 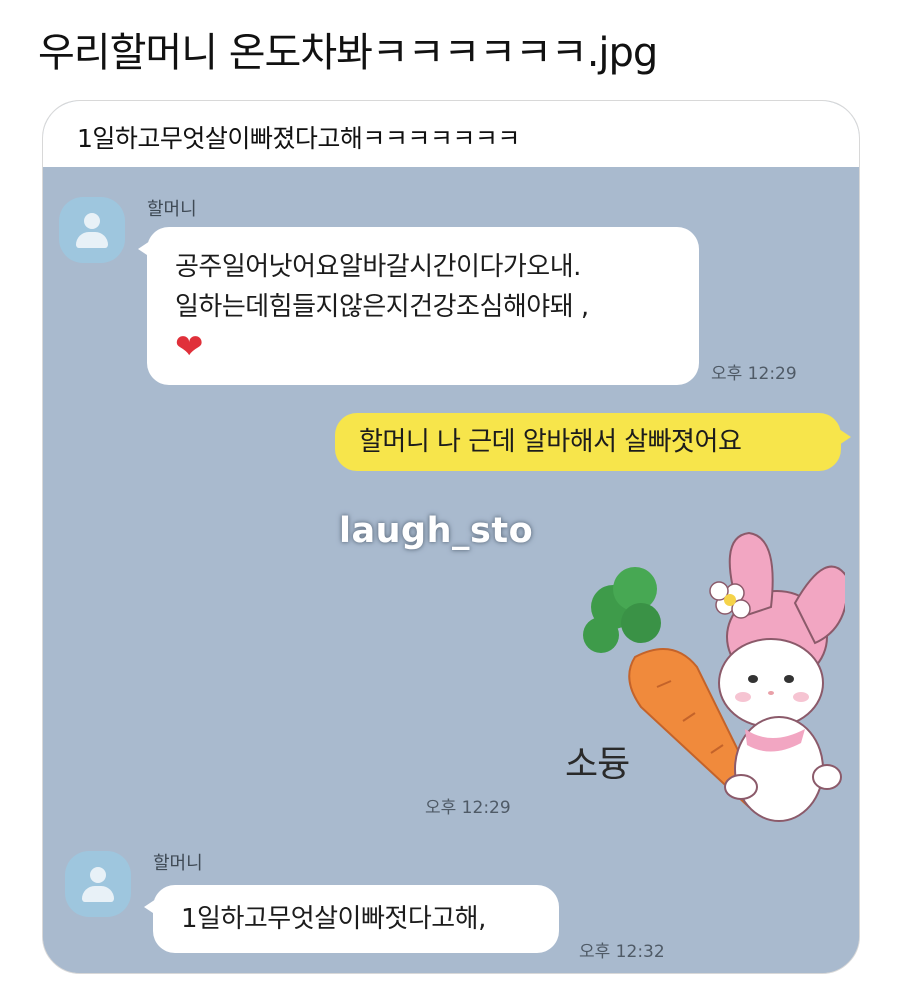 I want to click on message-bubble-incoming: 1일하고무엇살이빠젓다고해,, so click(x=351, y=919).